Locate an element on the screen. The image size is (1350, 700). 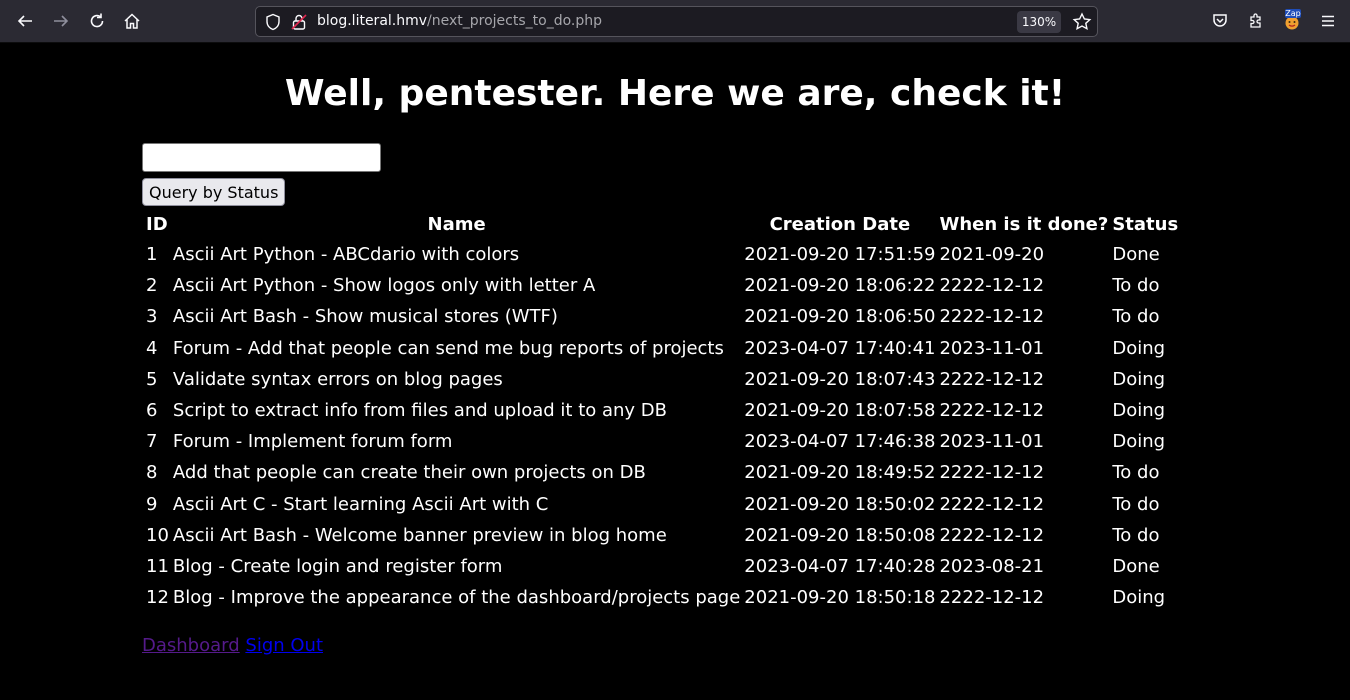
pocket-icon is located at coordinates (1220, 21).